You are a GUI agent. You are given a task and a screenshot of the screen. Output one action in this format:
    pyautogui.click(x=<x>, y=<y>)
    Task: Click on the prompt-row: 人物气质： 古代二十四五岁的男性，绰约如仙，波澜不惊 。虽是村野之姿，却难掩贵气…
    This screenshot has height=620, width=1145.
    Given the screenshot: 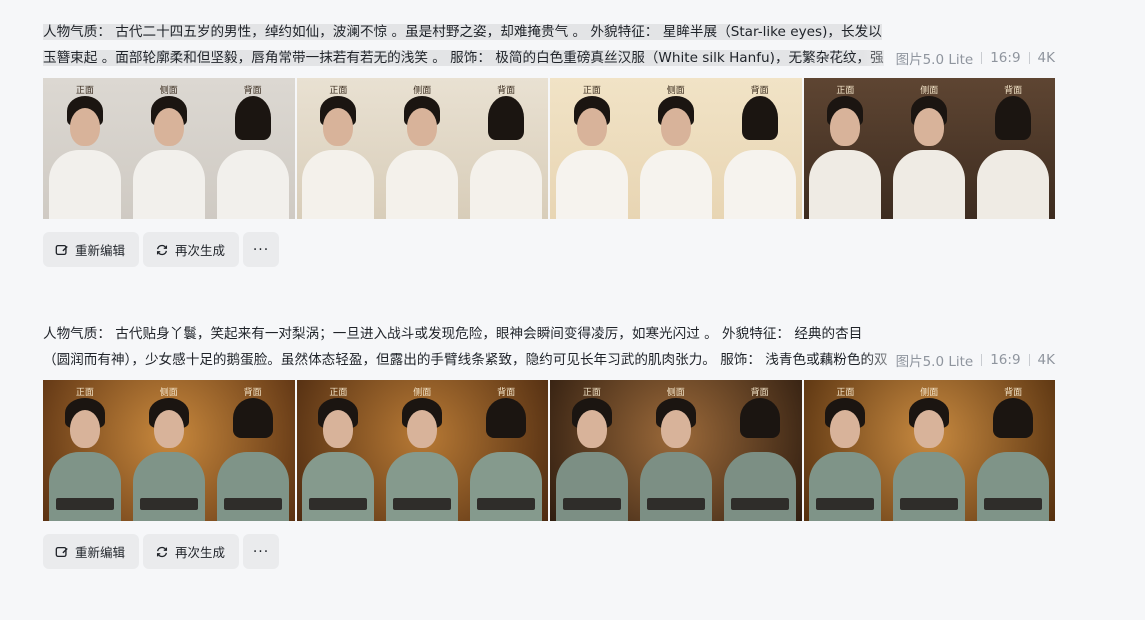 What is the action you would take?
    pyautogui.click(x=549, y=45)
    